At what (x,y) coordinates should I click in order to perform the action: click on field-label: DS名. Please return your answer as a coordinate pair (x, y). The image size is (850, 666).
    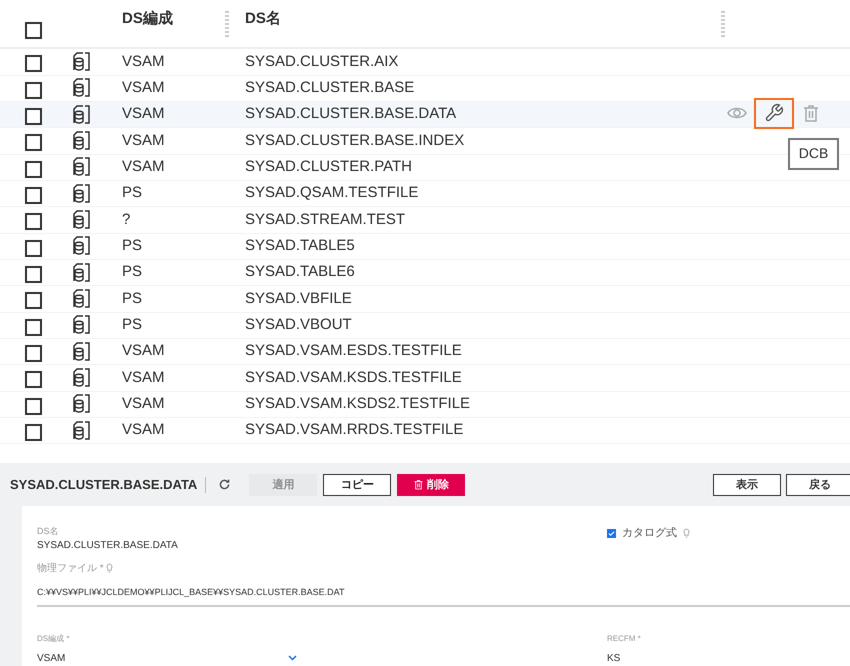
    Looking at the image, I should click on (48, 531).